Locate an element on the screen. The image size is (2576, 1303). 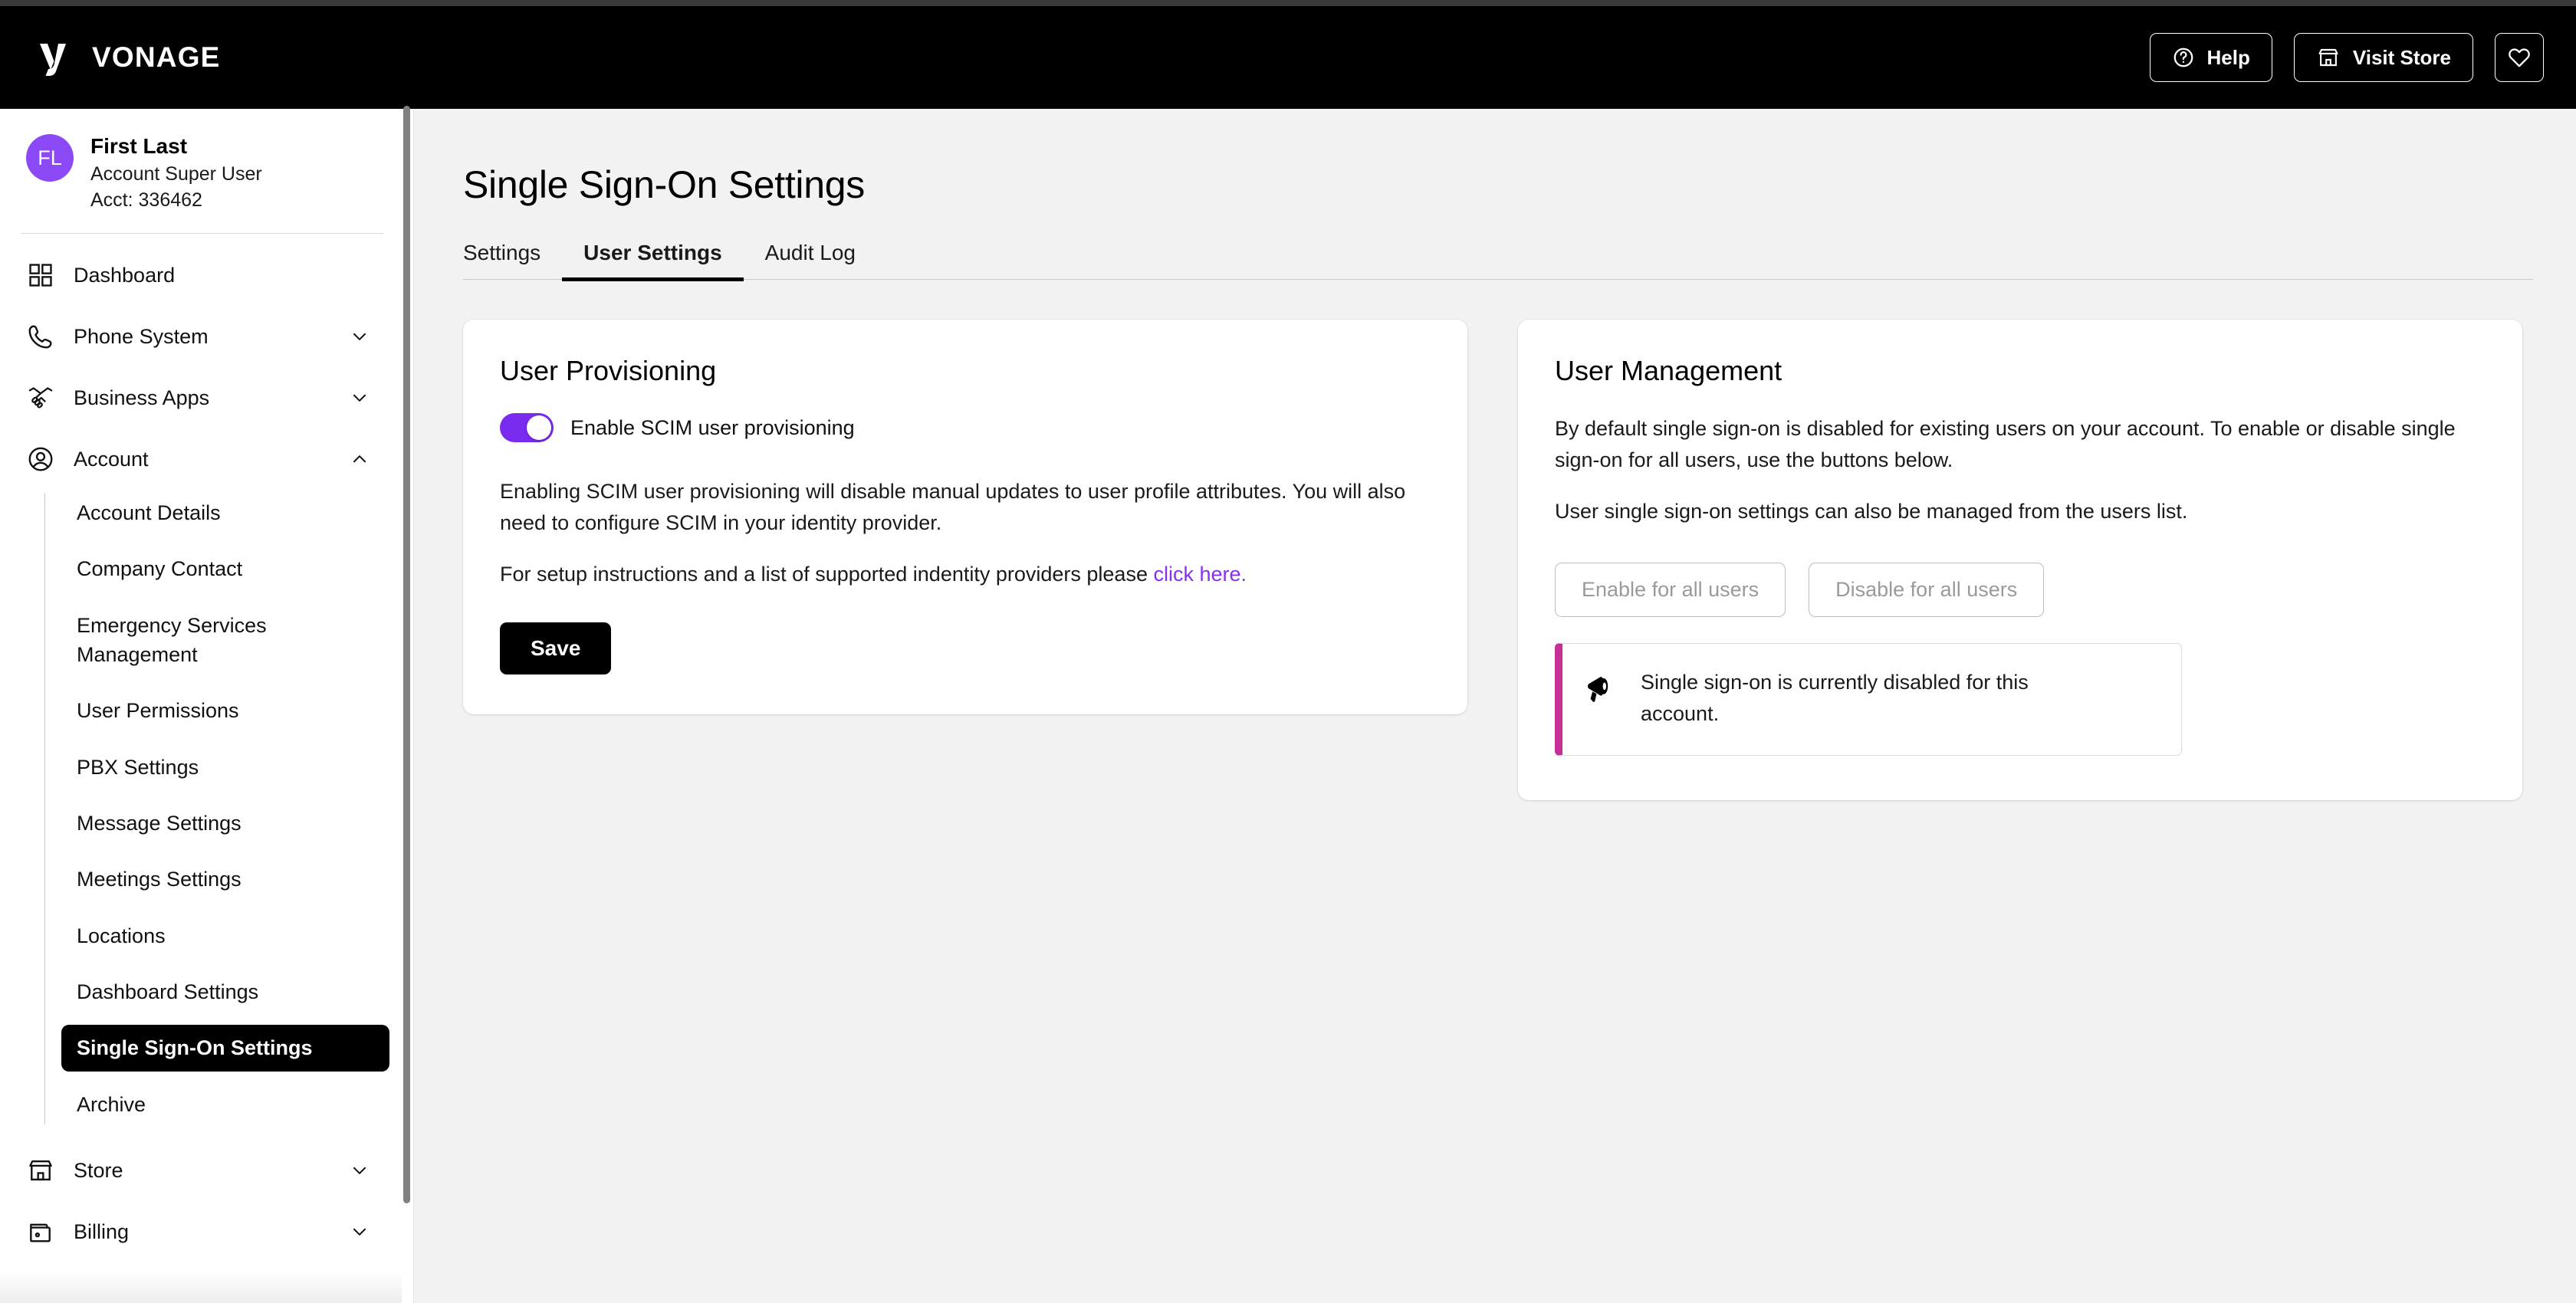
favorites-button is located at coordinates (2519, 58).